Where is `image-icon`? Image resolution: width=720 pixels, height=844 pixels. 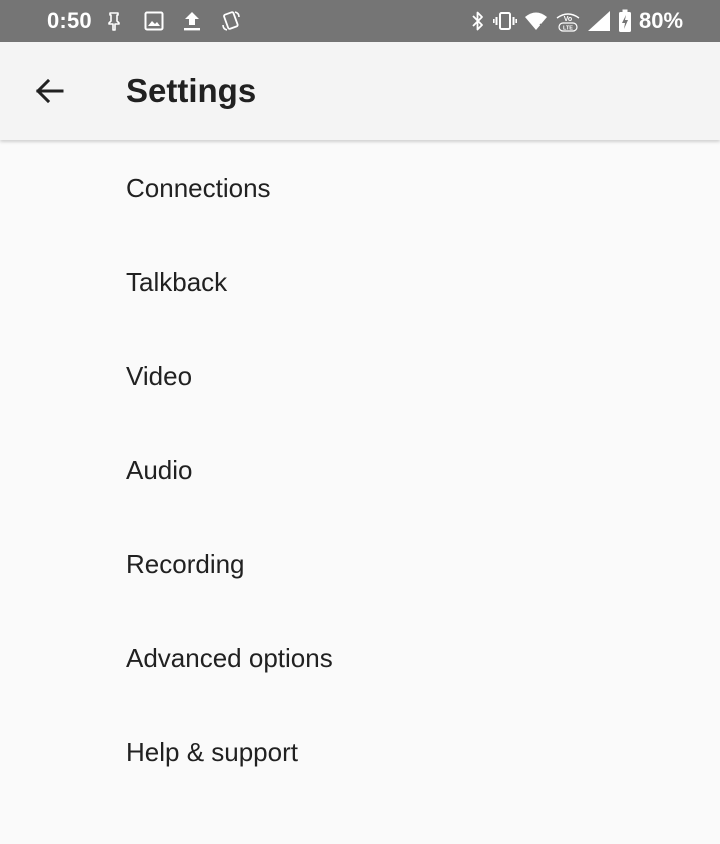 image-icon is located at coordinates (154, 21).